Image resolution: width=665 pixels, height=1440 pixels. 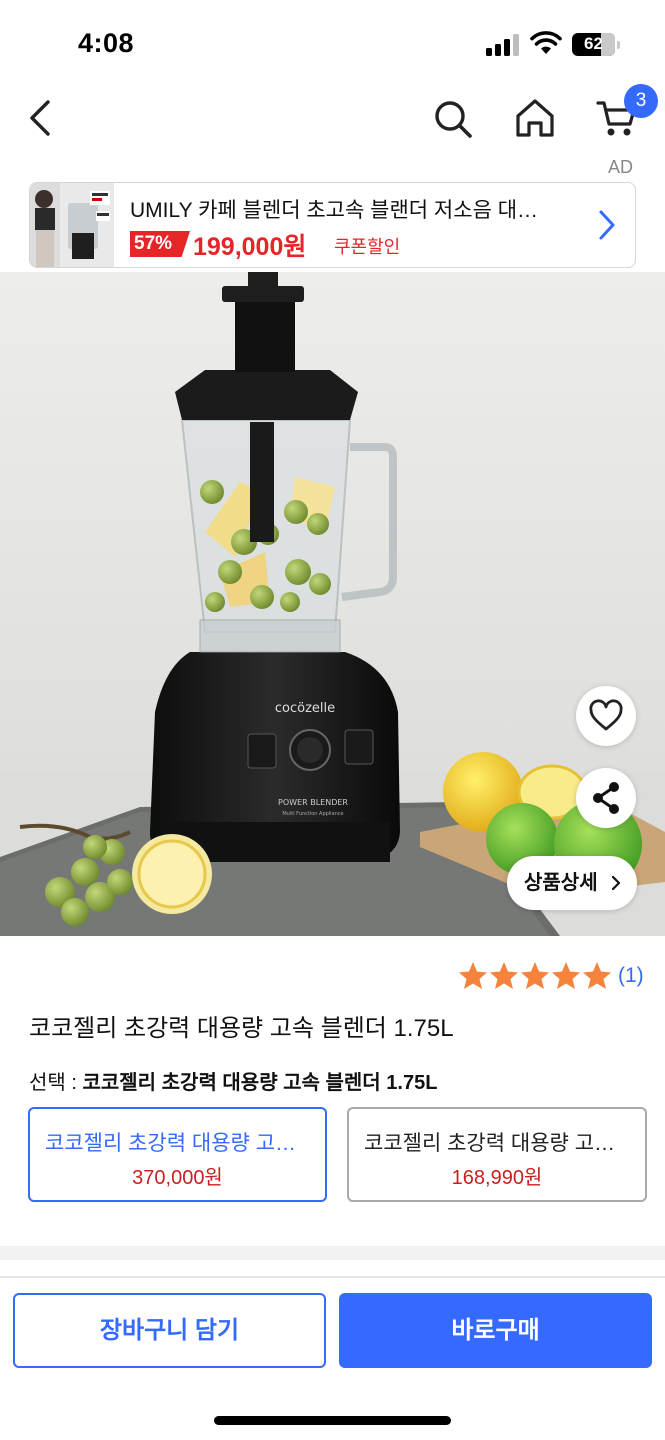 What do you see at coordinates (72, 225) in the screenshot?
I see `ad-thumbnail` at bounding box center [72, 225].